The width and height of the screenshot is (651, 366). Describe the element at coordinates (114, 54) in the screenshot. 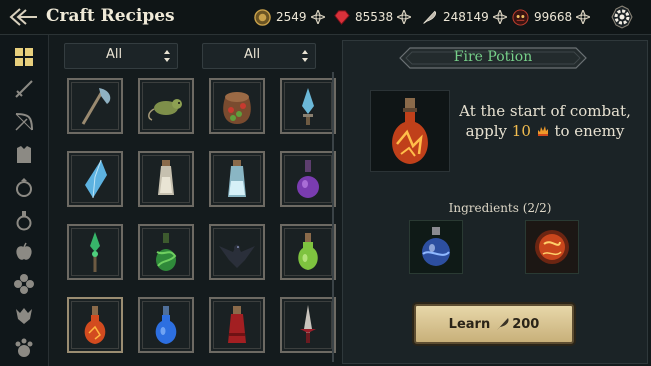

I see `category-filter-value: All` at that location.